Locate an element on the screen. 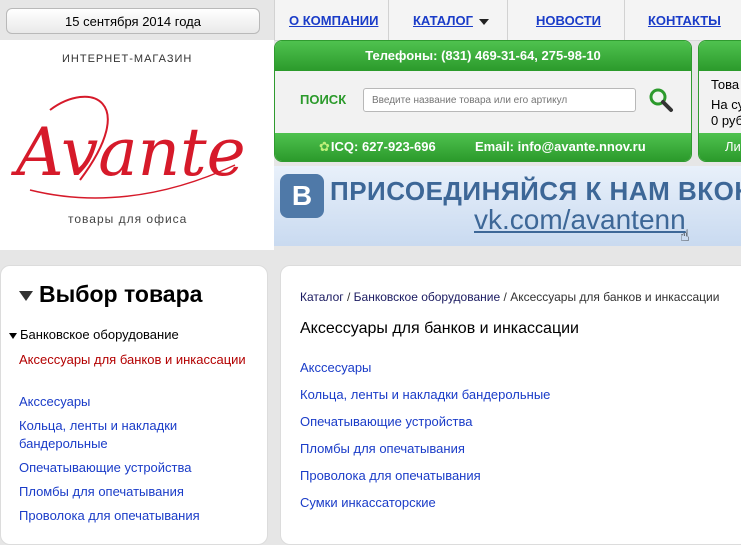 The height and width of the screenshot is (545, 741). avante-logo: Avante is located at coordinates (128, 147).